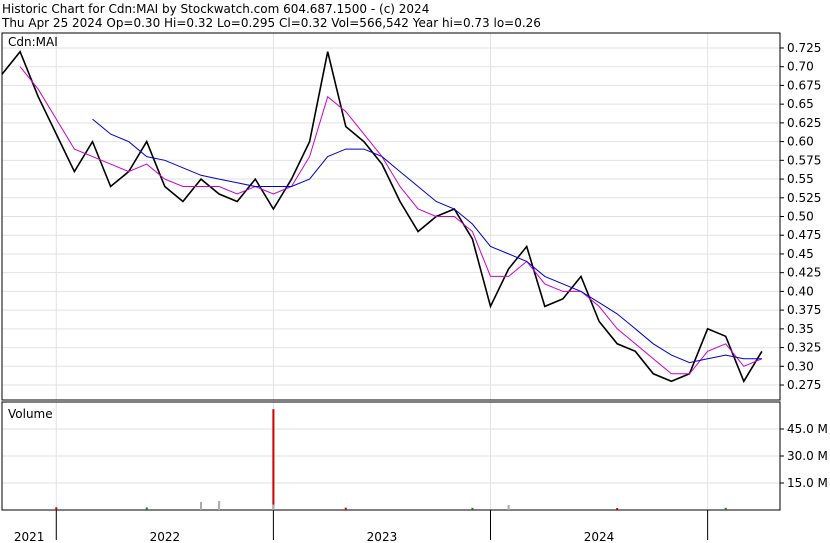  What do you see at coordinates (804, 385) in the screenshot?
I see `price-tick-label: 0.275` at bounding box center [804, 385].